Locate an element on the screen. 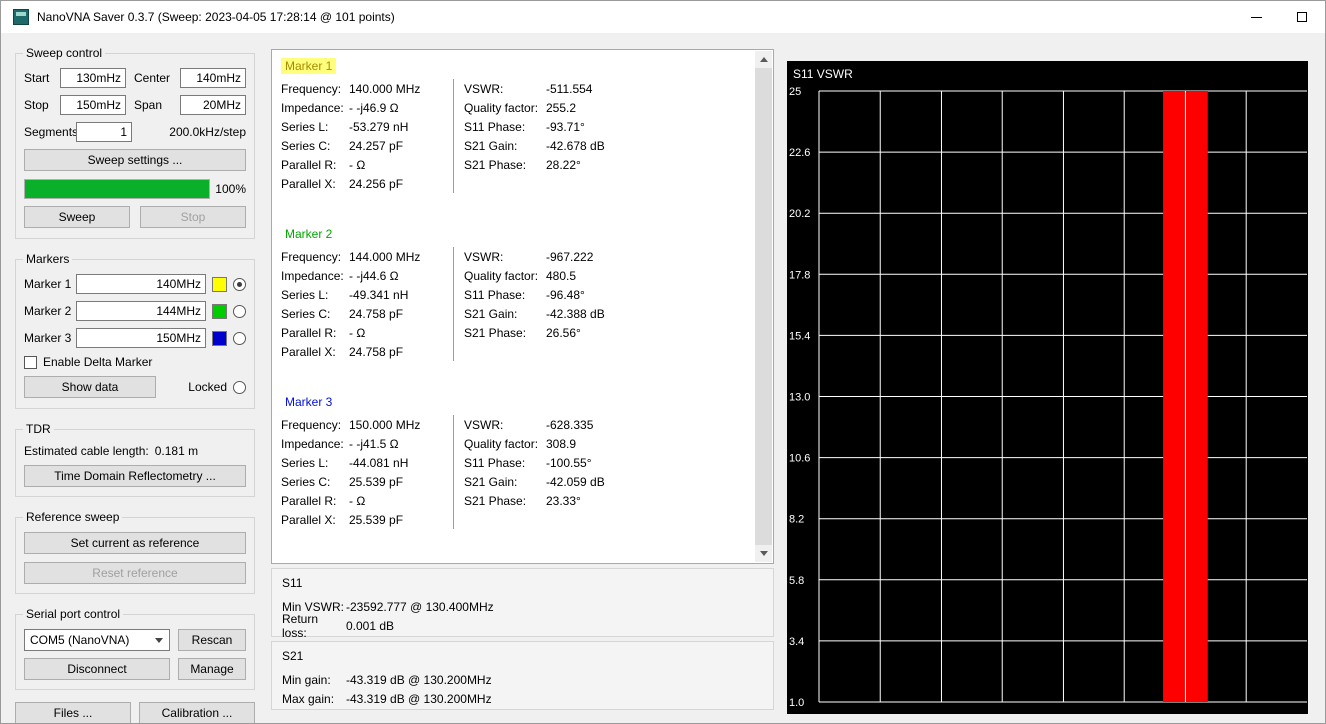 This screenshot has height=724, width=1326. scroll-up-button is located at coordinates (763, 59).